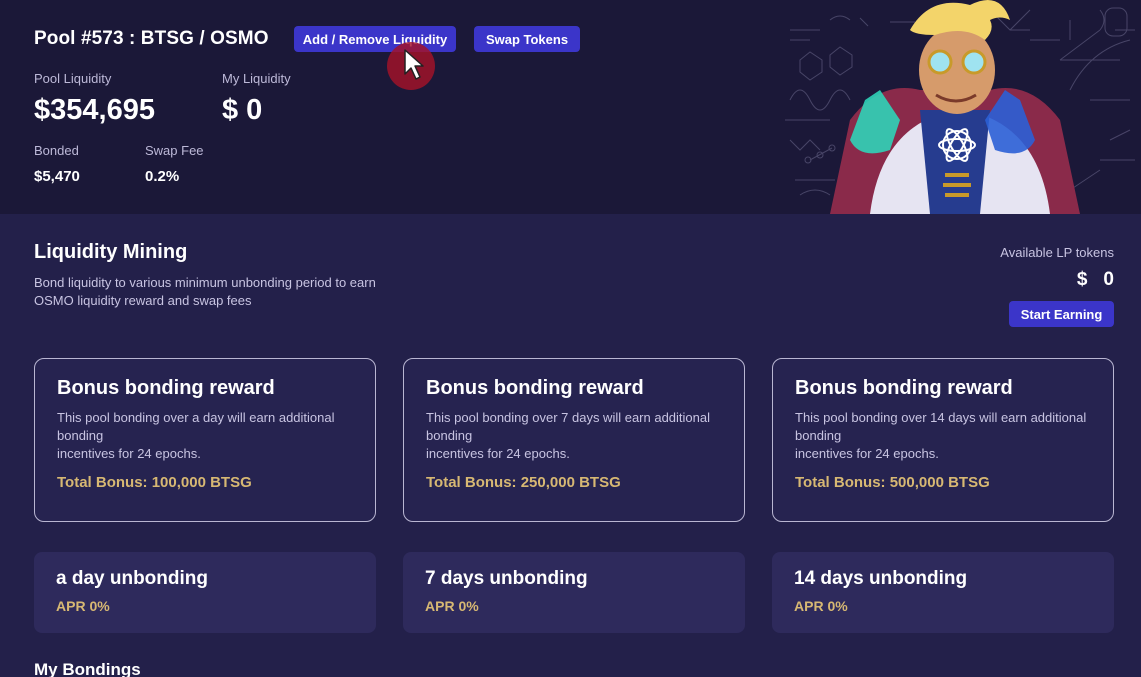  Describe the element at coordinates (527, 39) in the screenshot. I see `swap-tokens-button: Swap Tokens` at that location.